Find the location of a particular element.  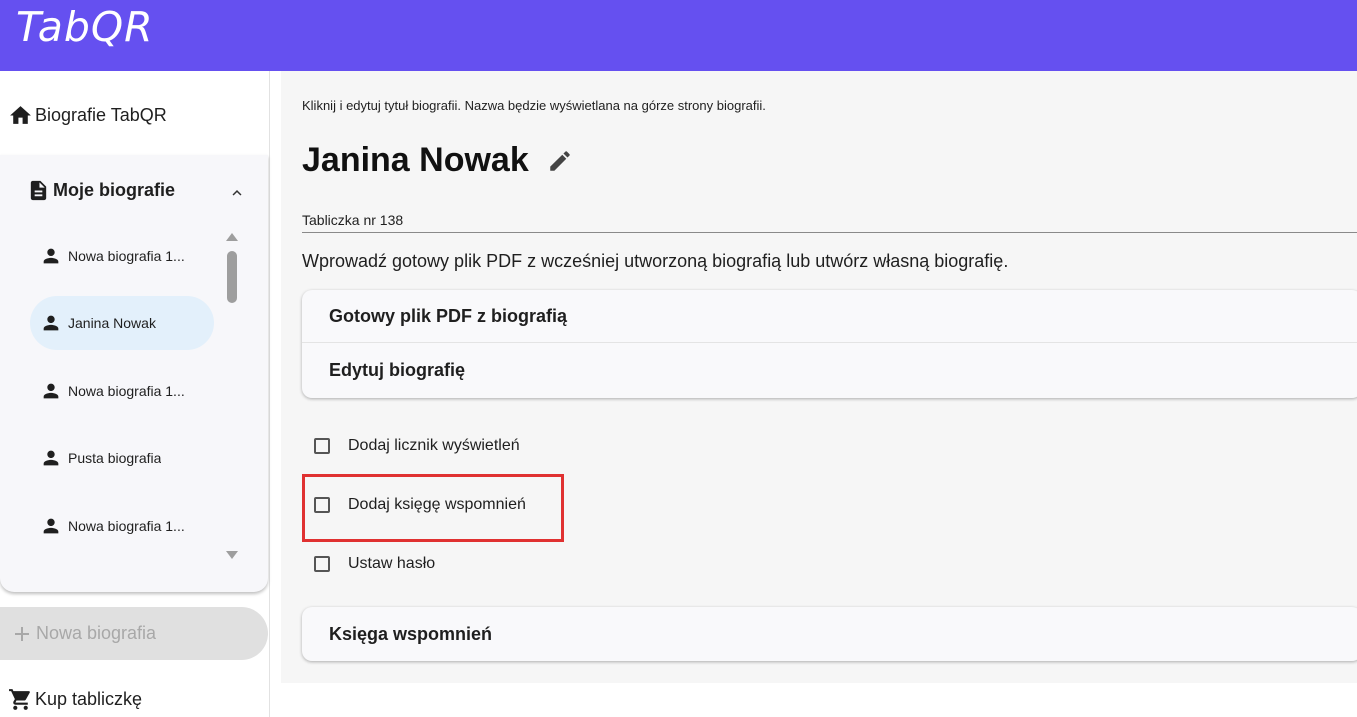

new-bio-label: Nowa biografia is located at coordinates (96, 633).